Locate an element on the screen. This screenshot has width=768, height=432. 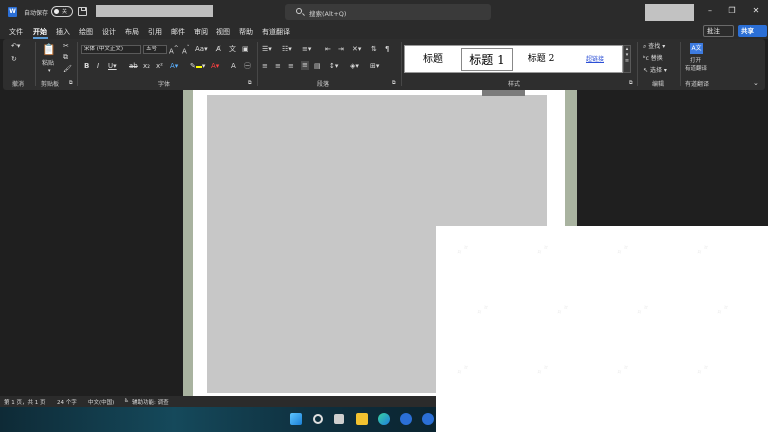
replace-button: ᵇc 替换 is located at coordinates (653, 58).